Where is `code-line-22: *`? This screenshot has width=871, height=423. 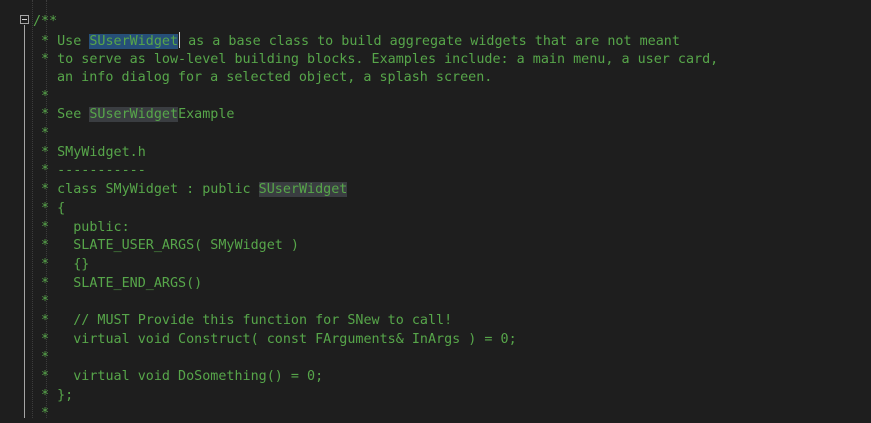
code-line-22: * is located at coordinates (45, 414).